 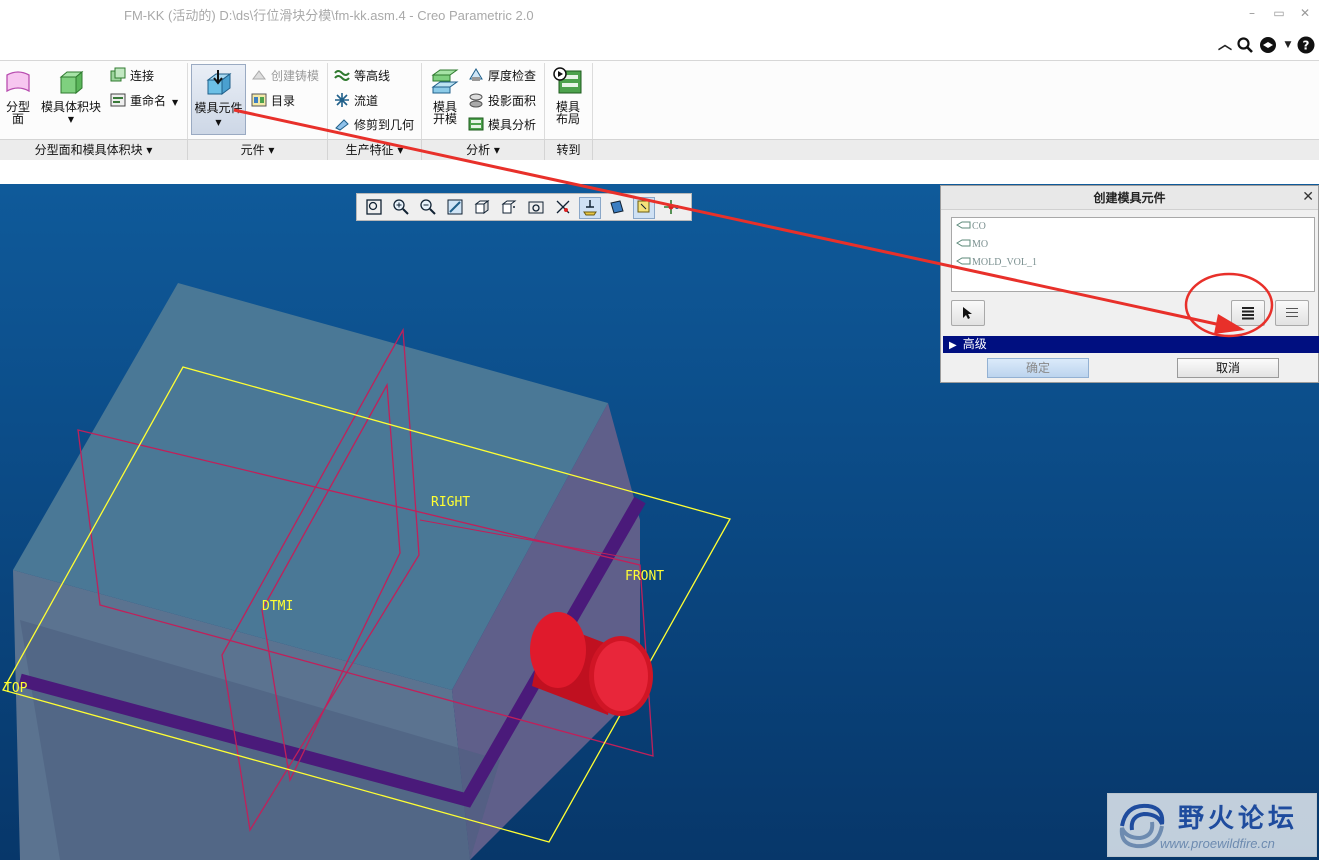 I want to click on thickness-check-label: 厚度检查, so click(x=512, y=76).